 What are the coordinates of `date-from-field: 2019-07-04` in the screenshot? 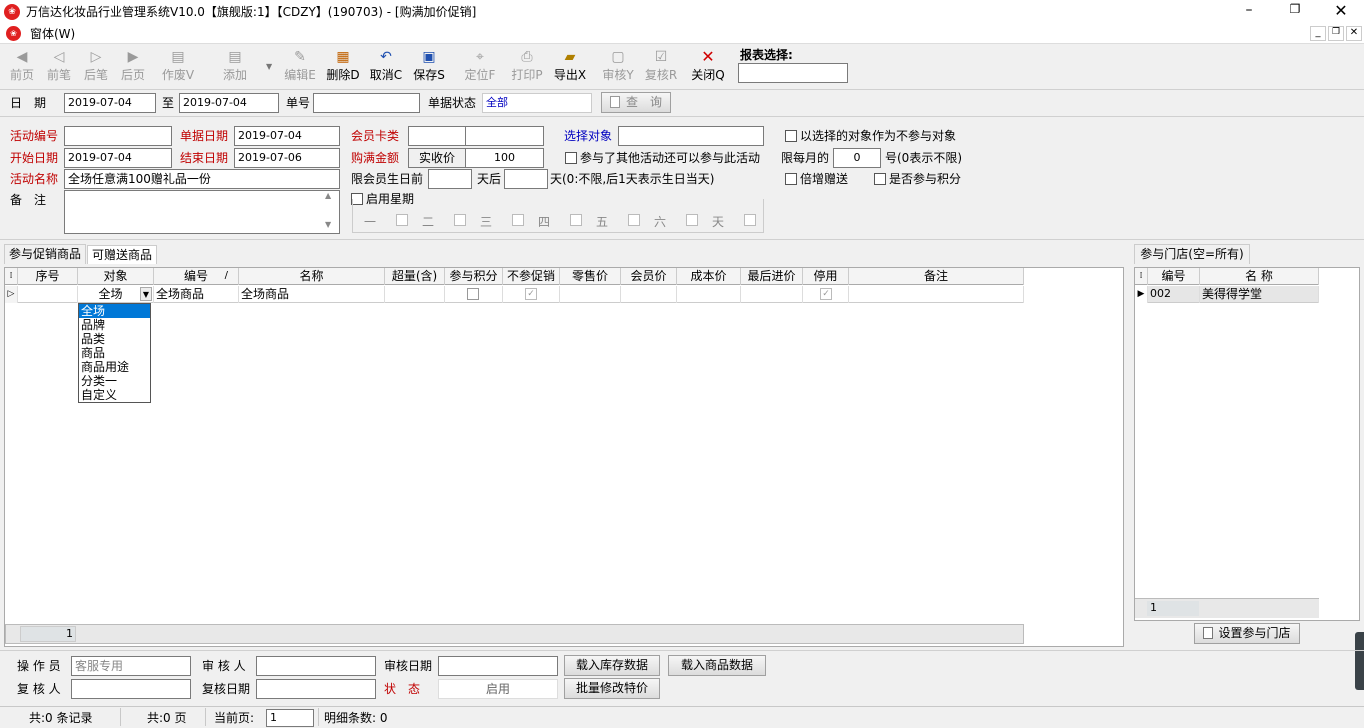 It's located at (110, 103).